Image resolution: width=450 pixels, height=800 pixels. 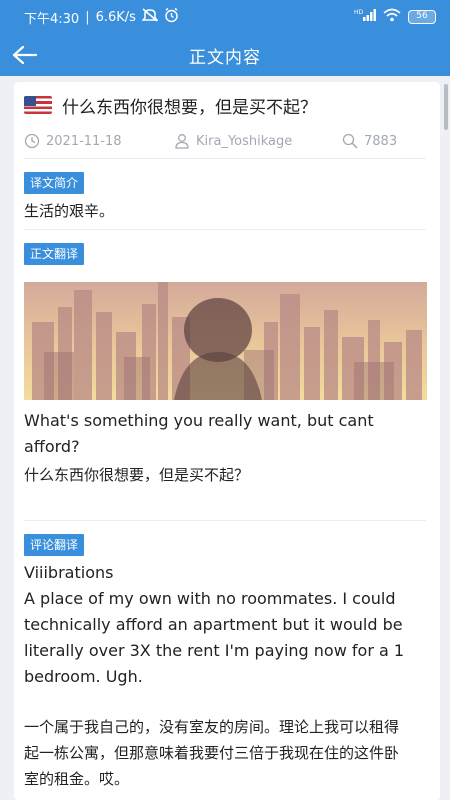 What do you see at coordinates (54, 254) in the screenshot?
I see `body-tag: 正文翻译` at bounding box center [54, 254].